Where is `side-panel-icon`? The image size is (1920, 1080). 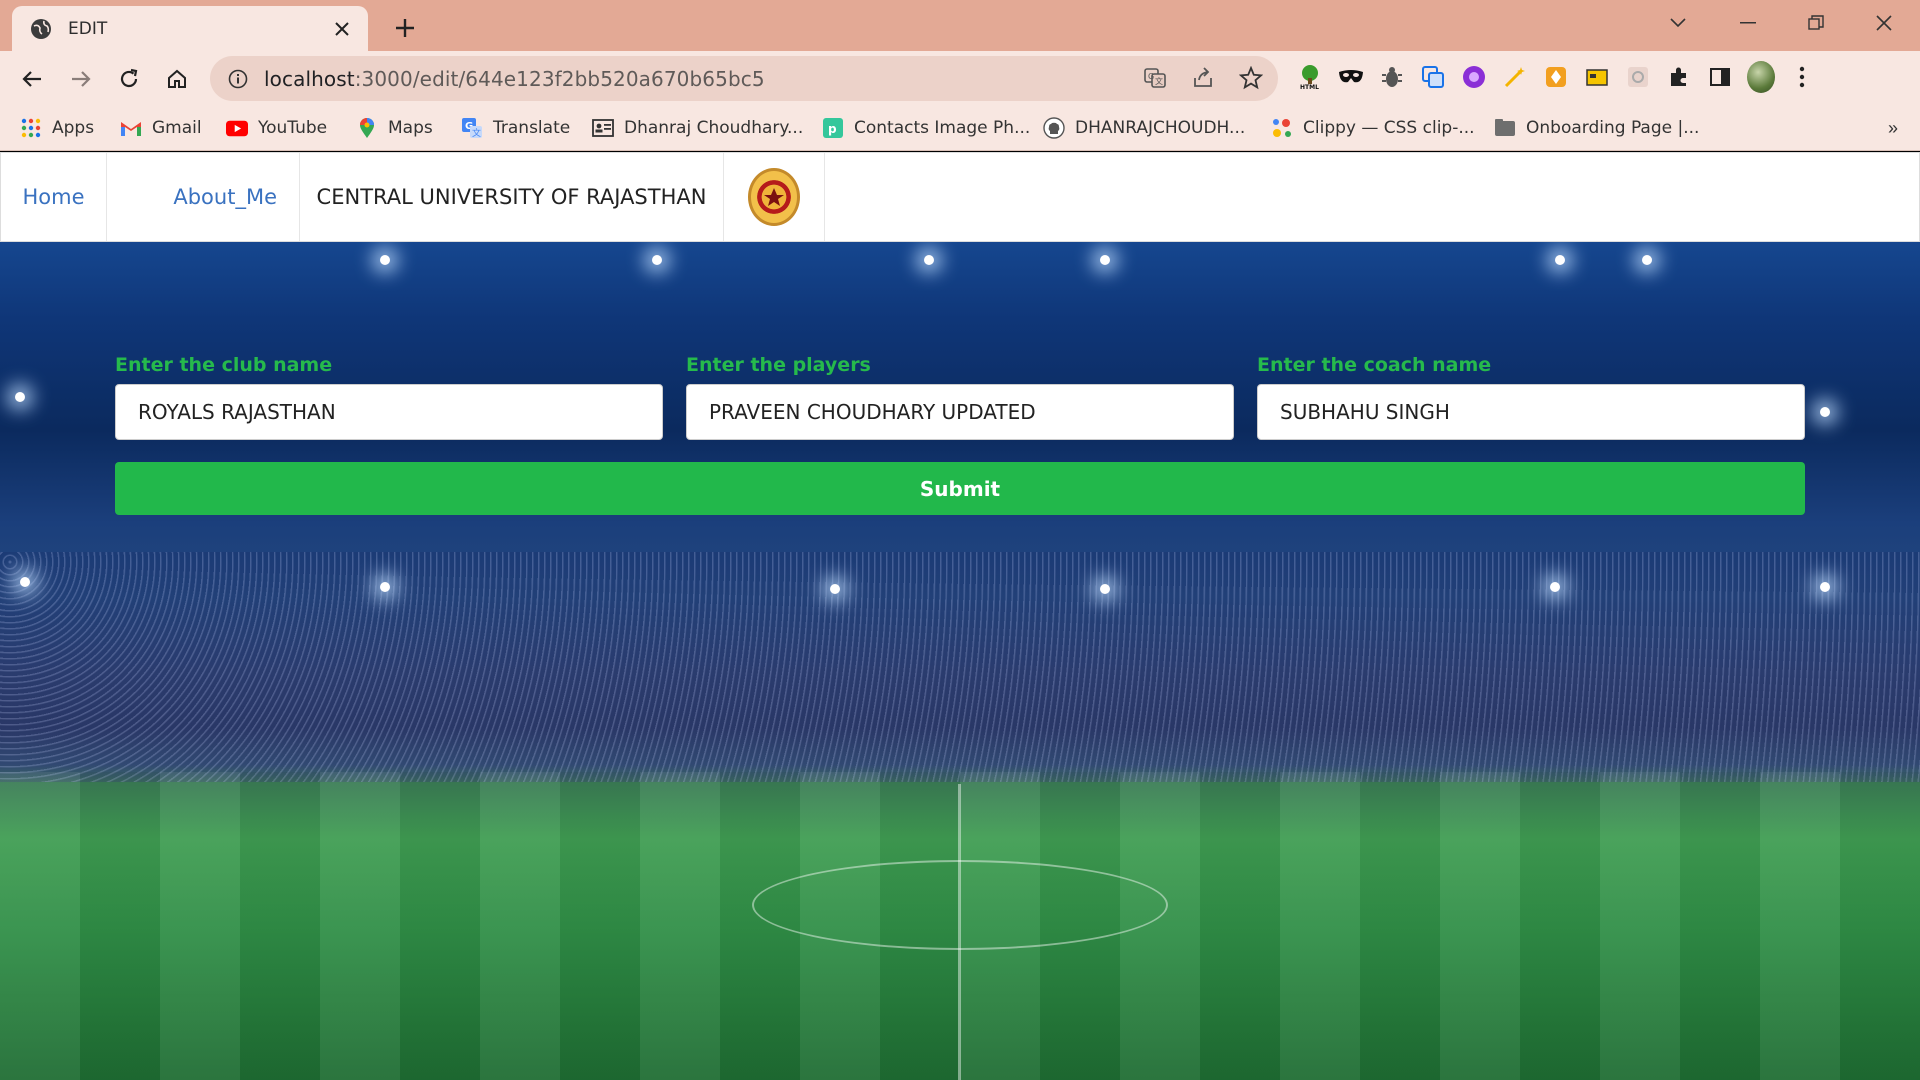
side-panel-icon is located at coordinates (1720, 77).